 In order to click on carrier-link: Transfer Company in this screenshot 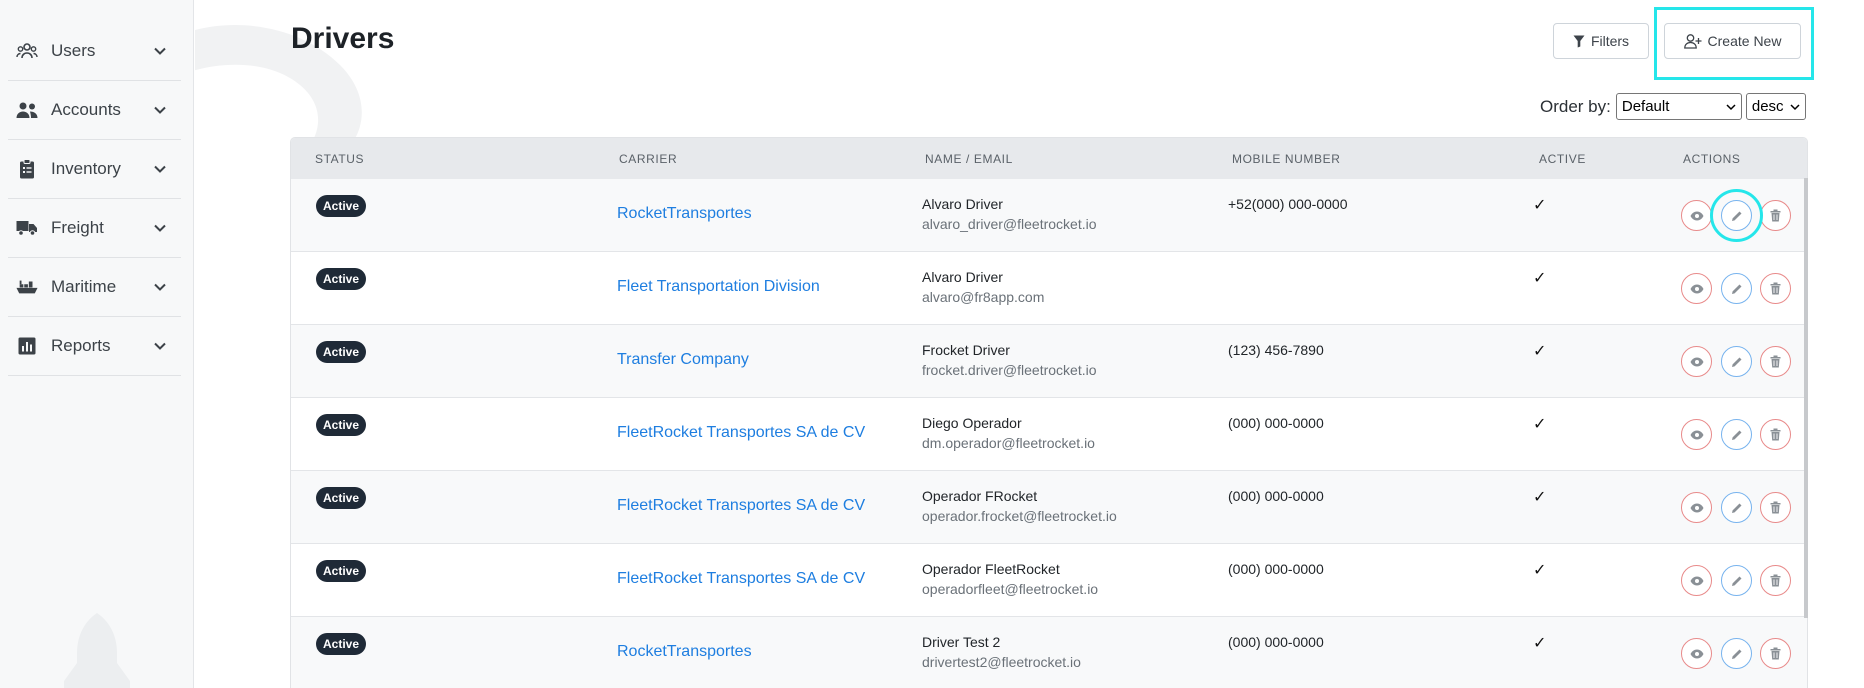, I will do `click(683, 360)`.